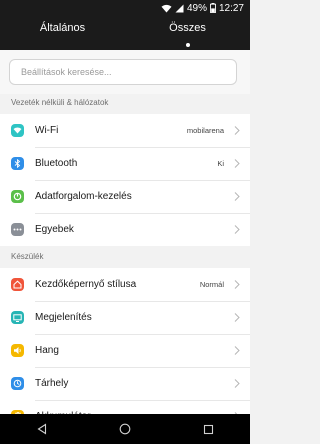  Describe the element at coordinates (17, 350) in the screenshot. I see `sound-icon` at that location.